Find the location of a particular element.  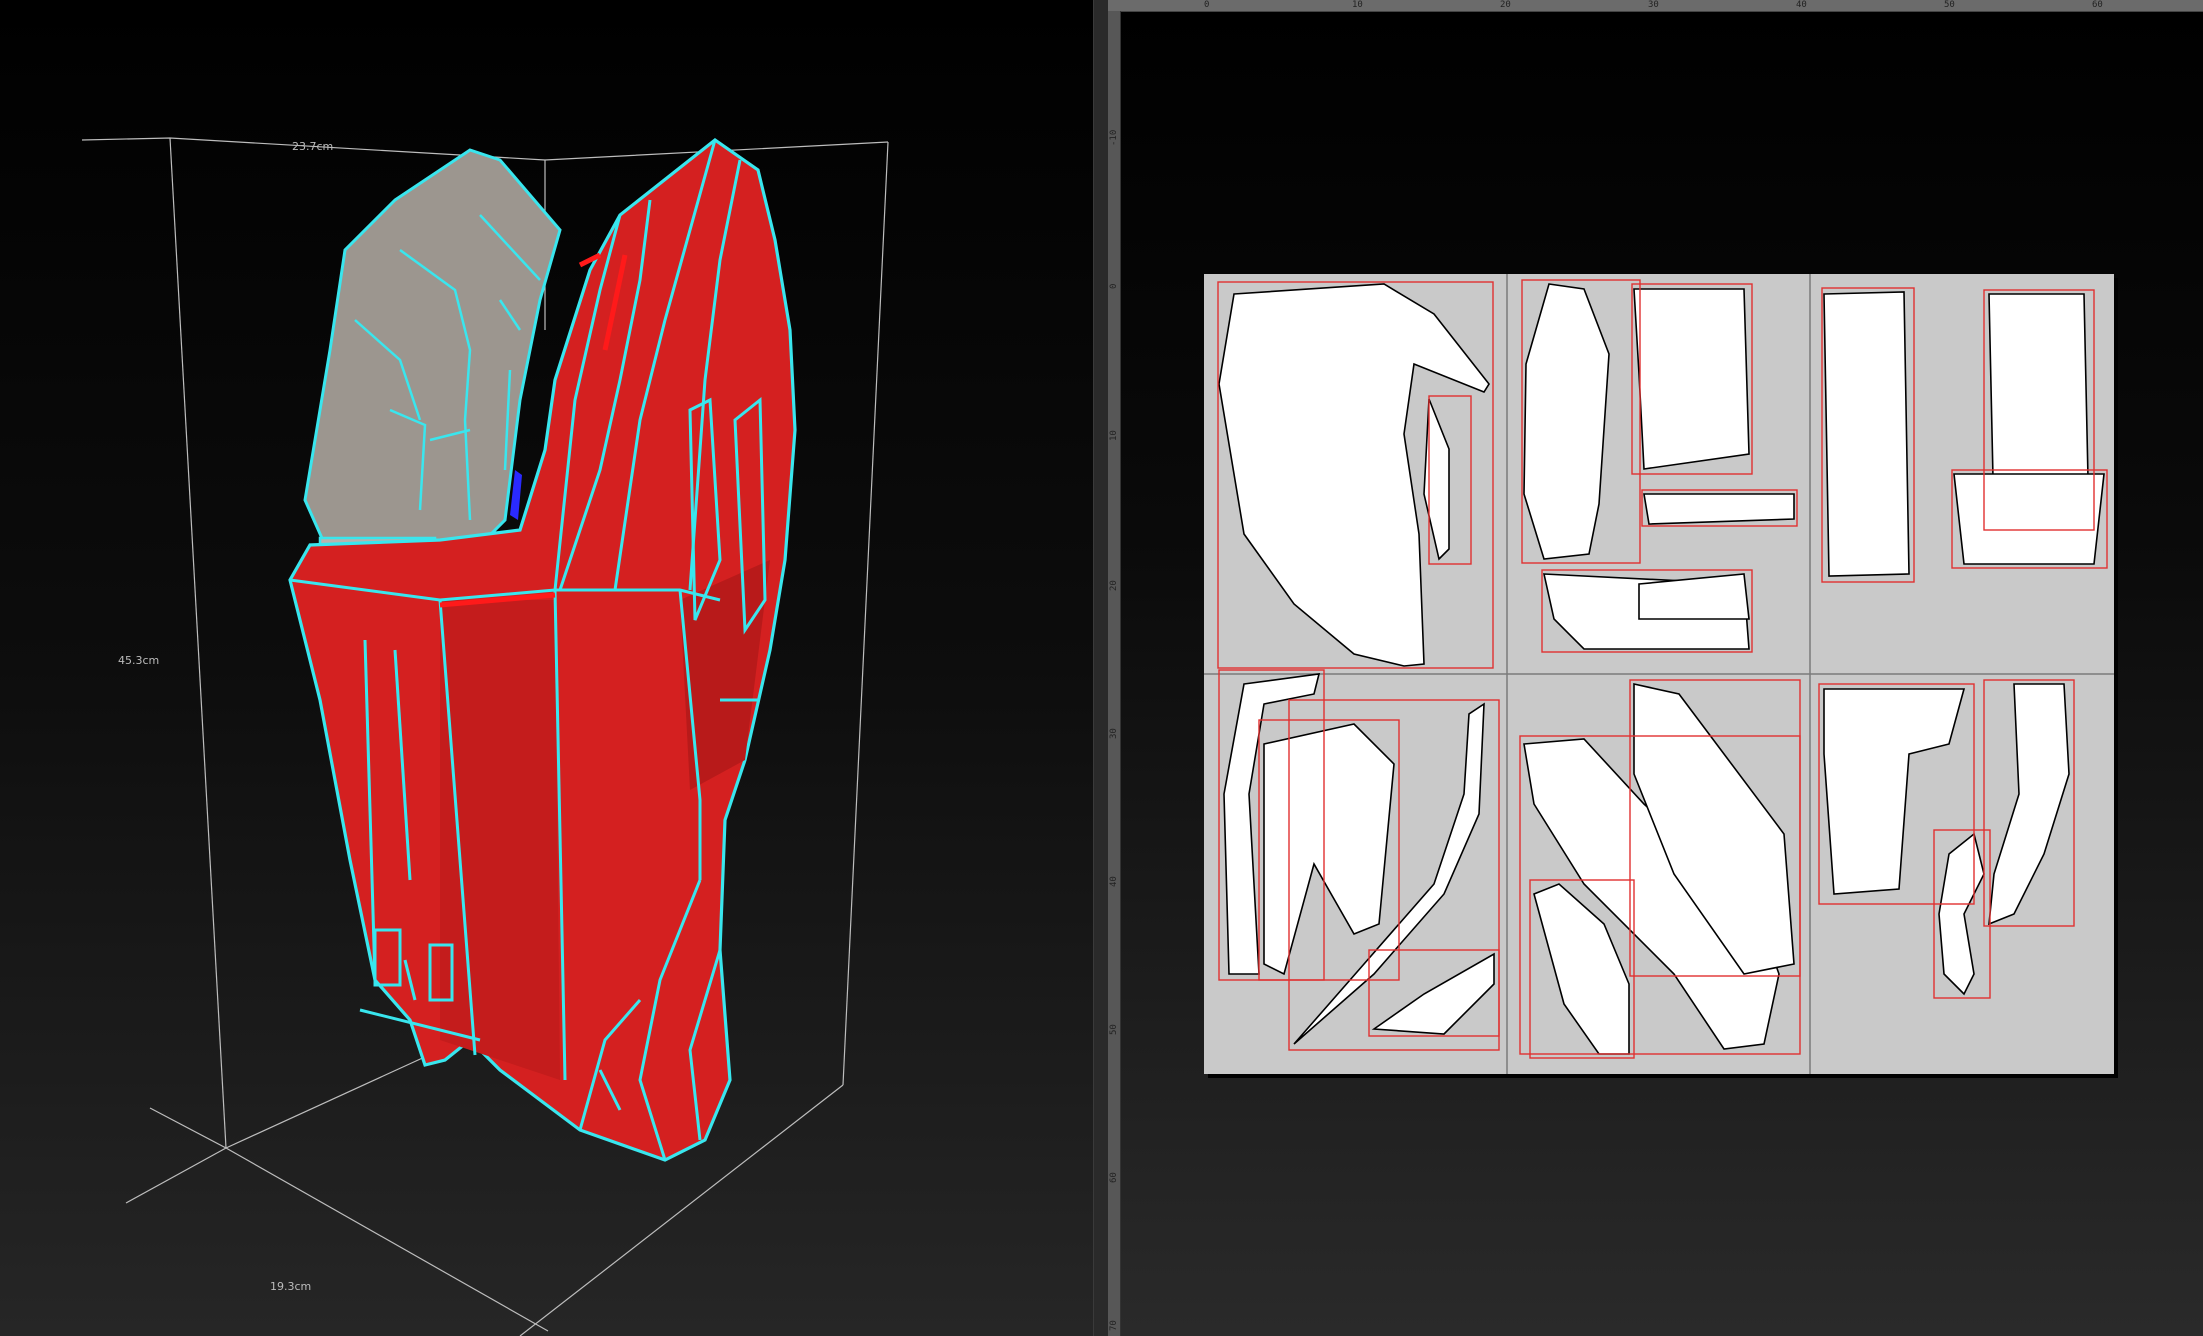

dimension-depth-label: 19.3cm is located at coordinates (291, 1286).